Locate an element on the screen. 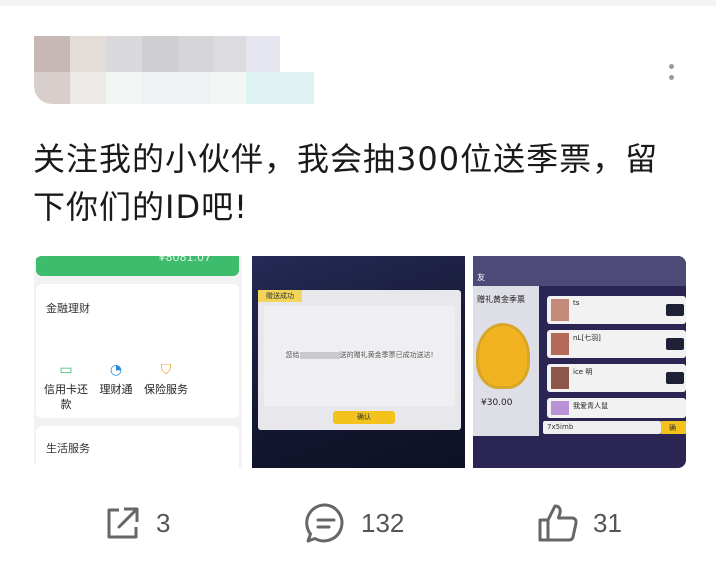 The width and height of the screenshot is (716, 576). confirm-button: 确认 is located at coordinates (364, 417).